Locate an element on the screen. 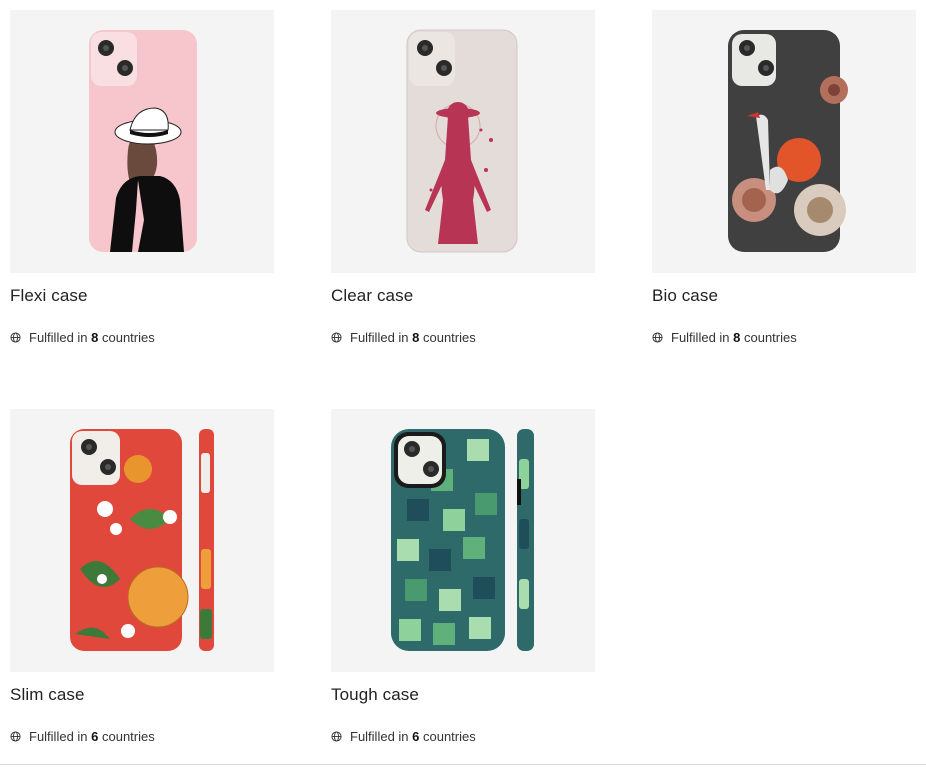 The height and width of the screenshot is (767, 926). product-card-flexi: Flexi case Fulfilled in 8 countries is located at coordinates (142, 177).